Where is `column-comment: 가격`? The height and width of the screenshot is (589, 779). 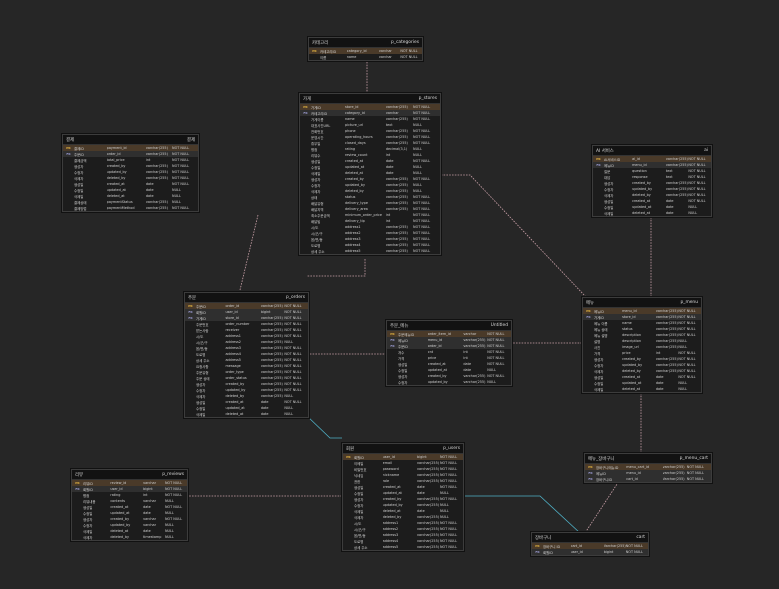 column-comment: 가격 is located at coordinates (401, 358).